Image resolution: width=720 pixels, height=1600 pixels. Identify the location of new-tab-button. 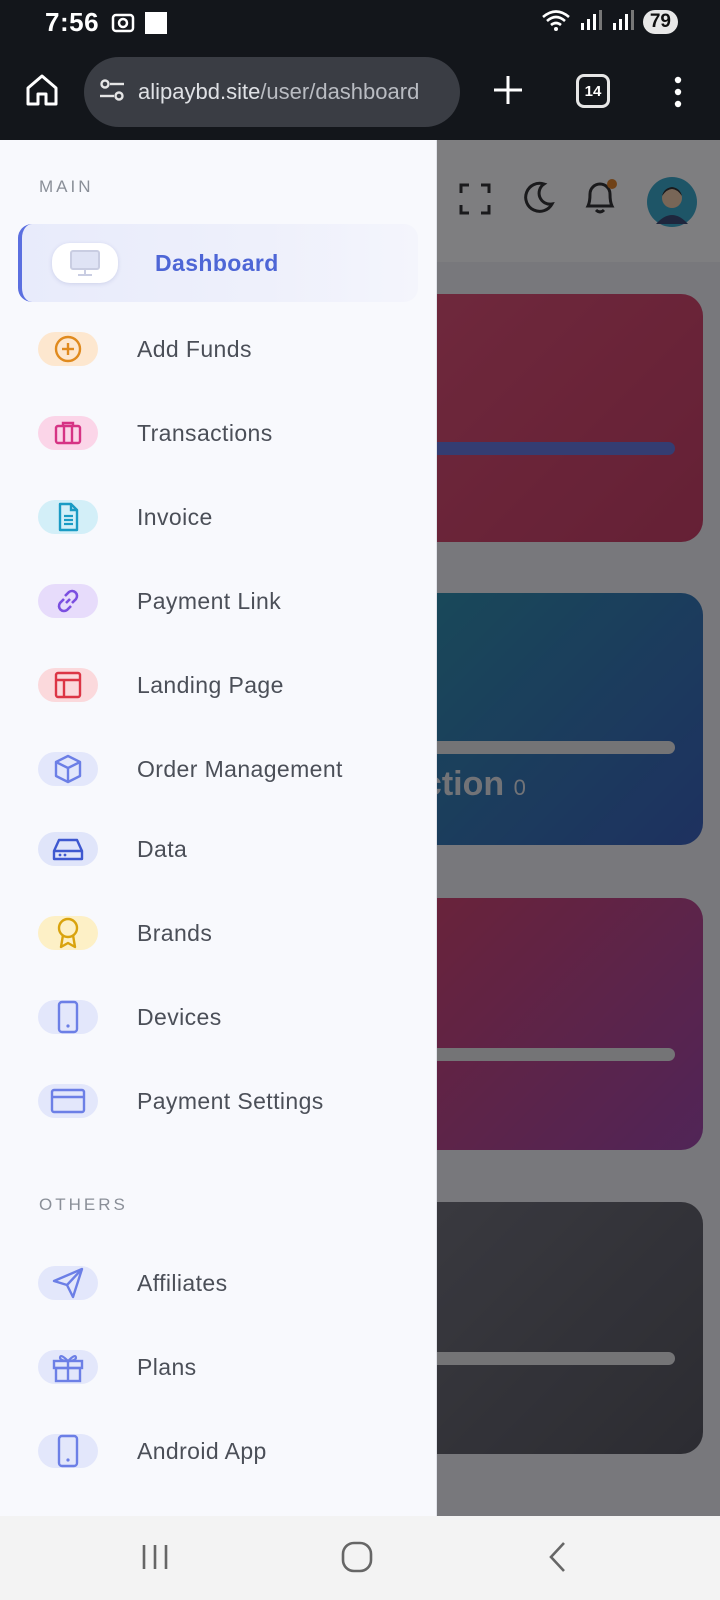
(508, 90).